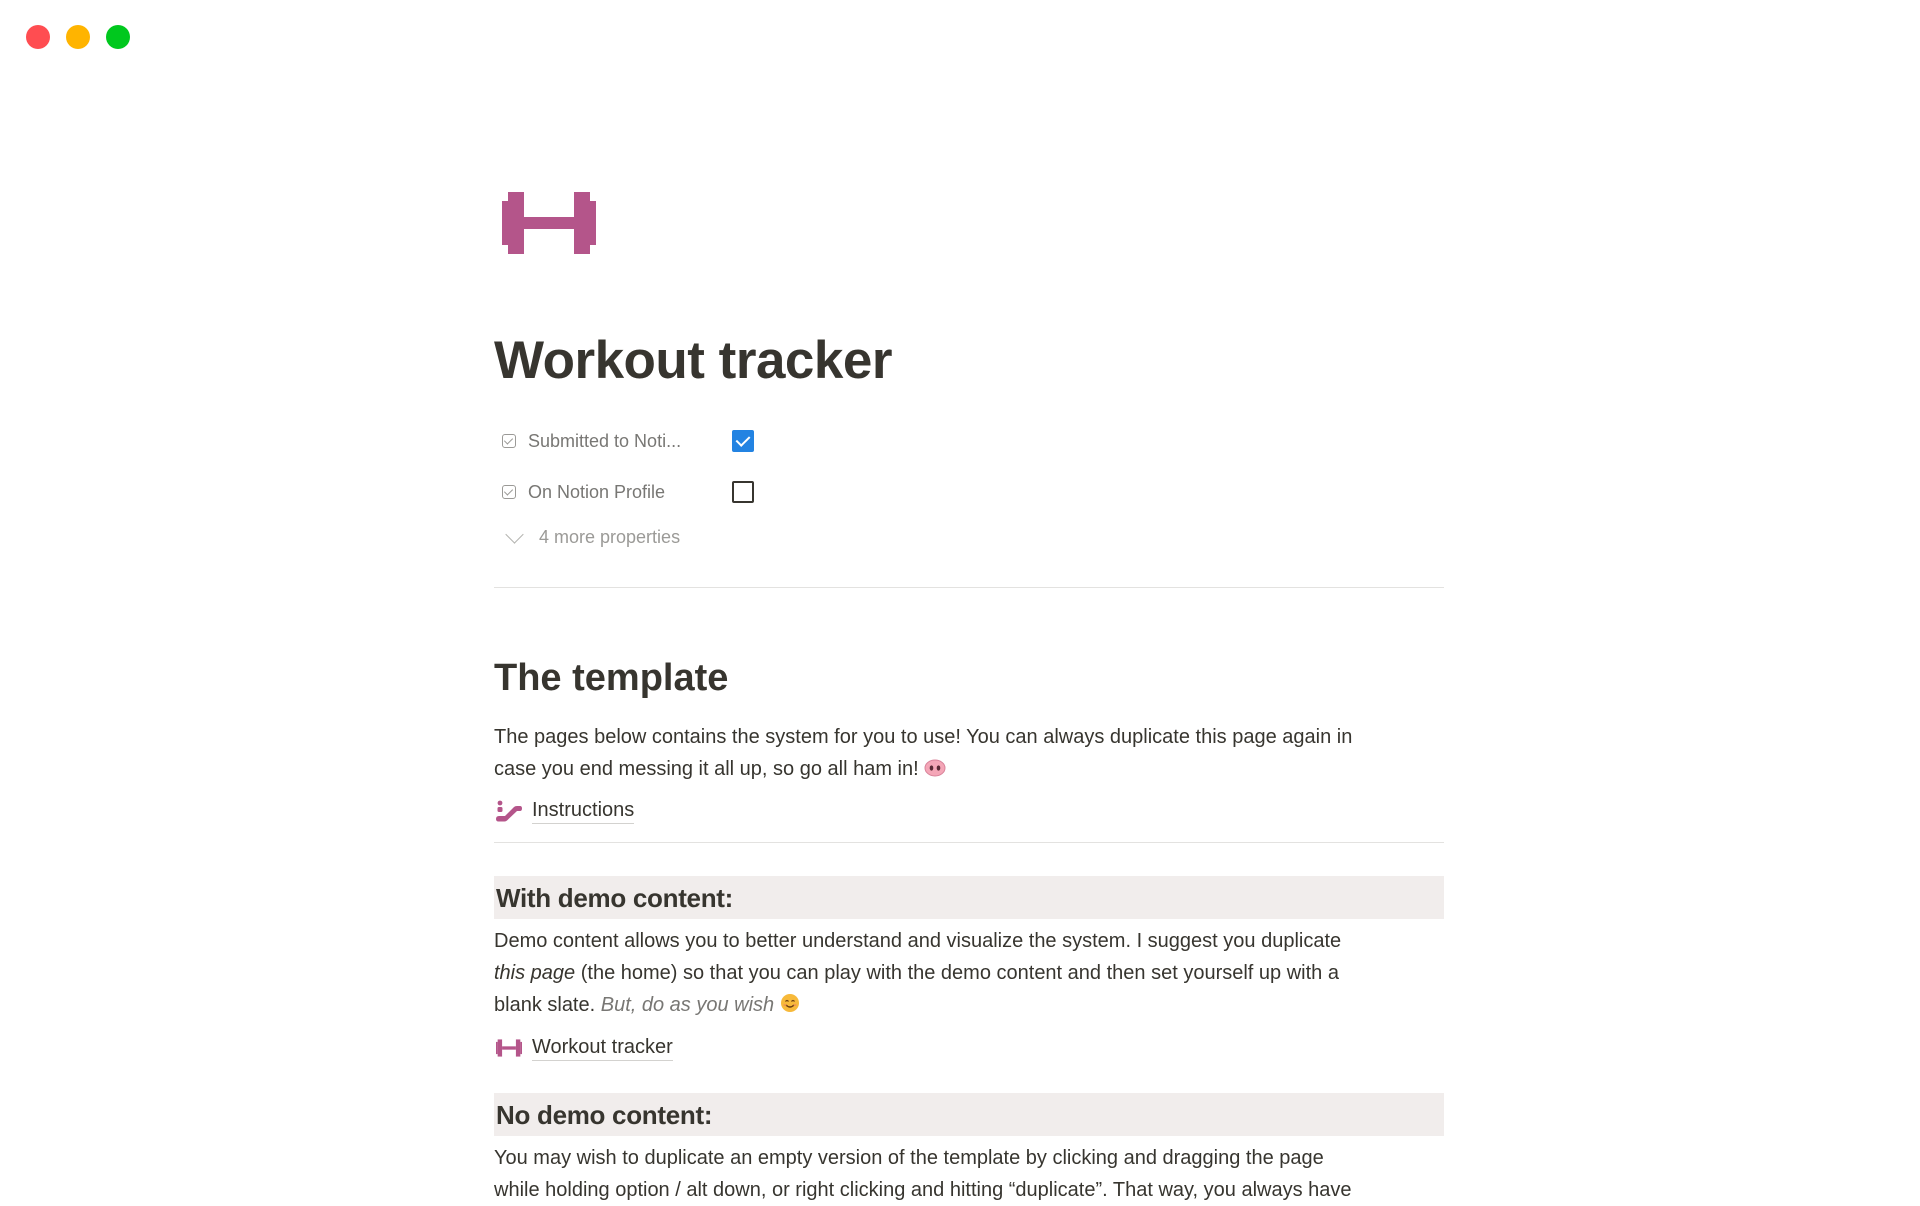 Image resolution: width=1920 pixels, height=1206 pixels. What do you see at coordinates (969, 1114) in the screenshot?
I see `heading-no-demo-content: No demo content:` at bounding box center [969, 1114].